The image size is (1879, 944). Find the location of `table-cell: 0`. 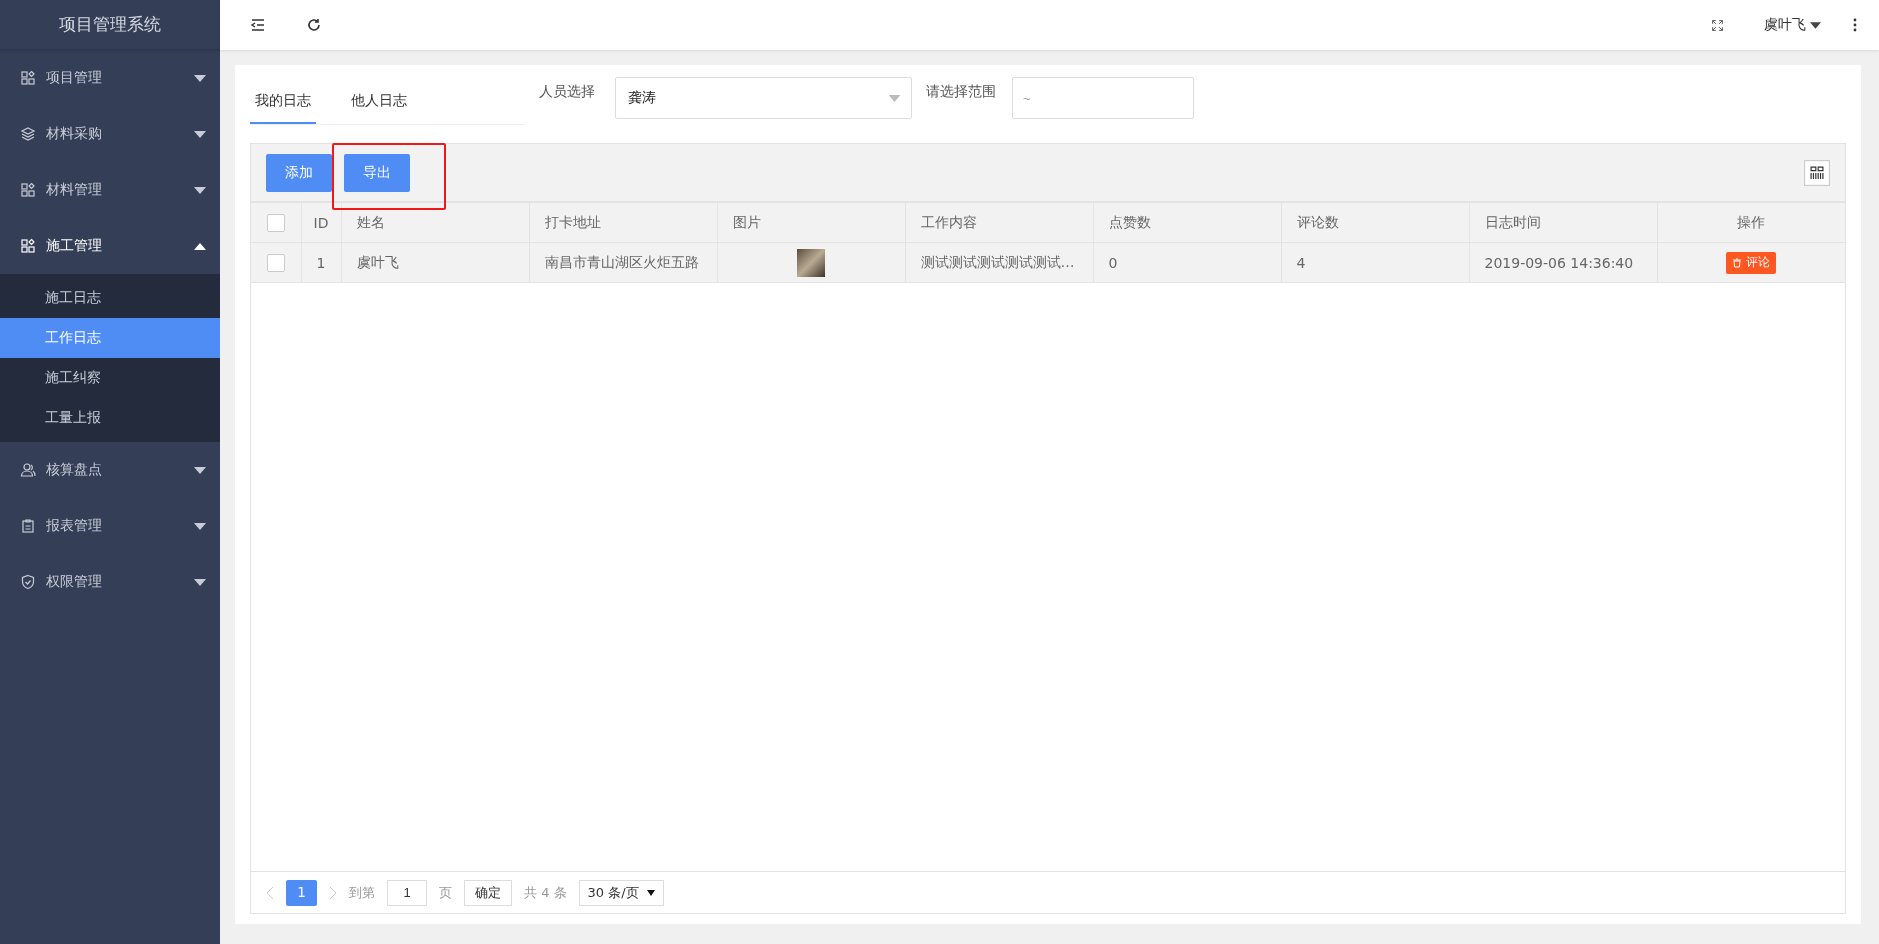

table-cell: 0 is located at coordinates (1187, 262).